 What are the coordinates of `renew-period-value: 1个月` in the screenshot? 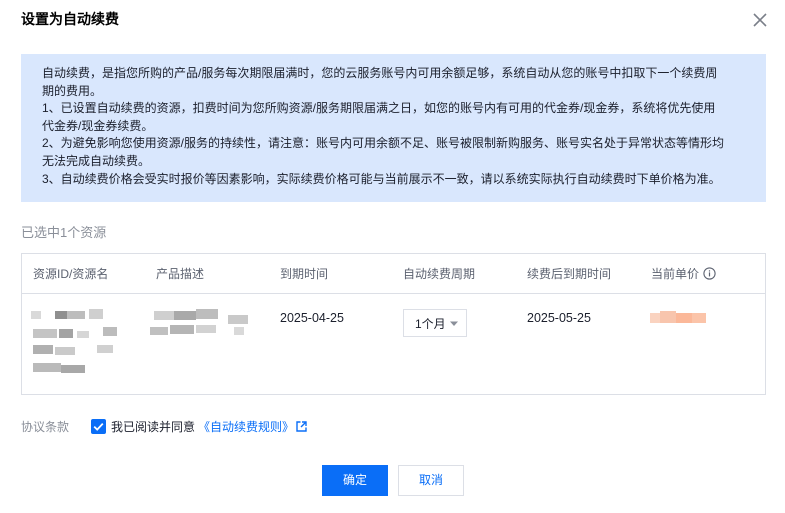 It's located at (430, 324).